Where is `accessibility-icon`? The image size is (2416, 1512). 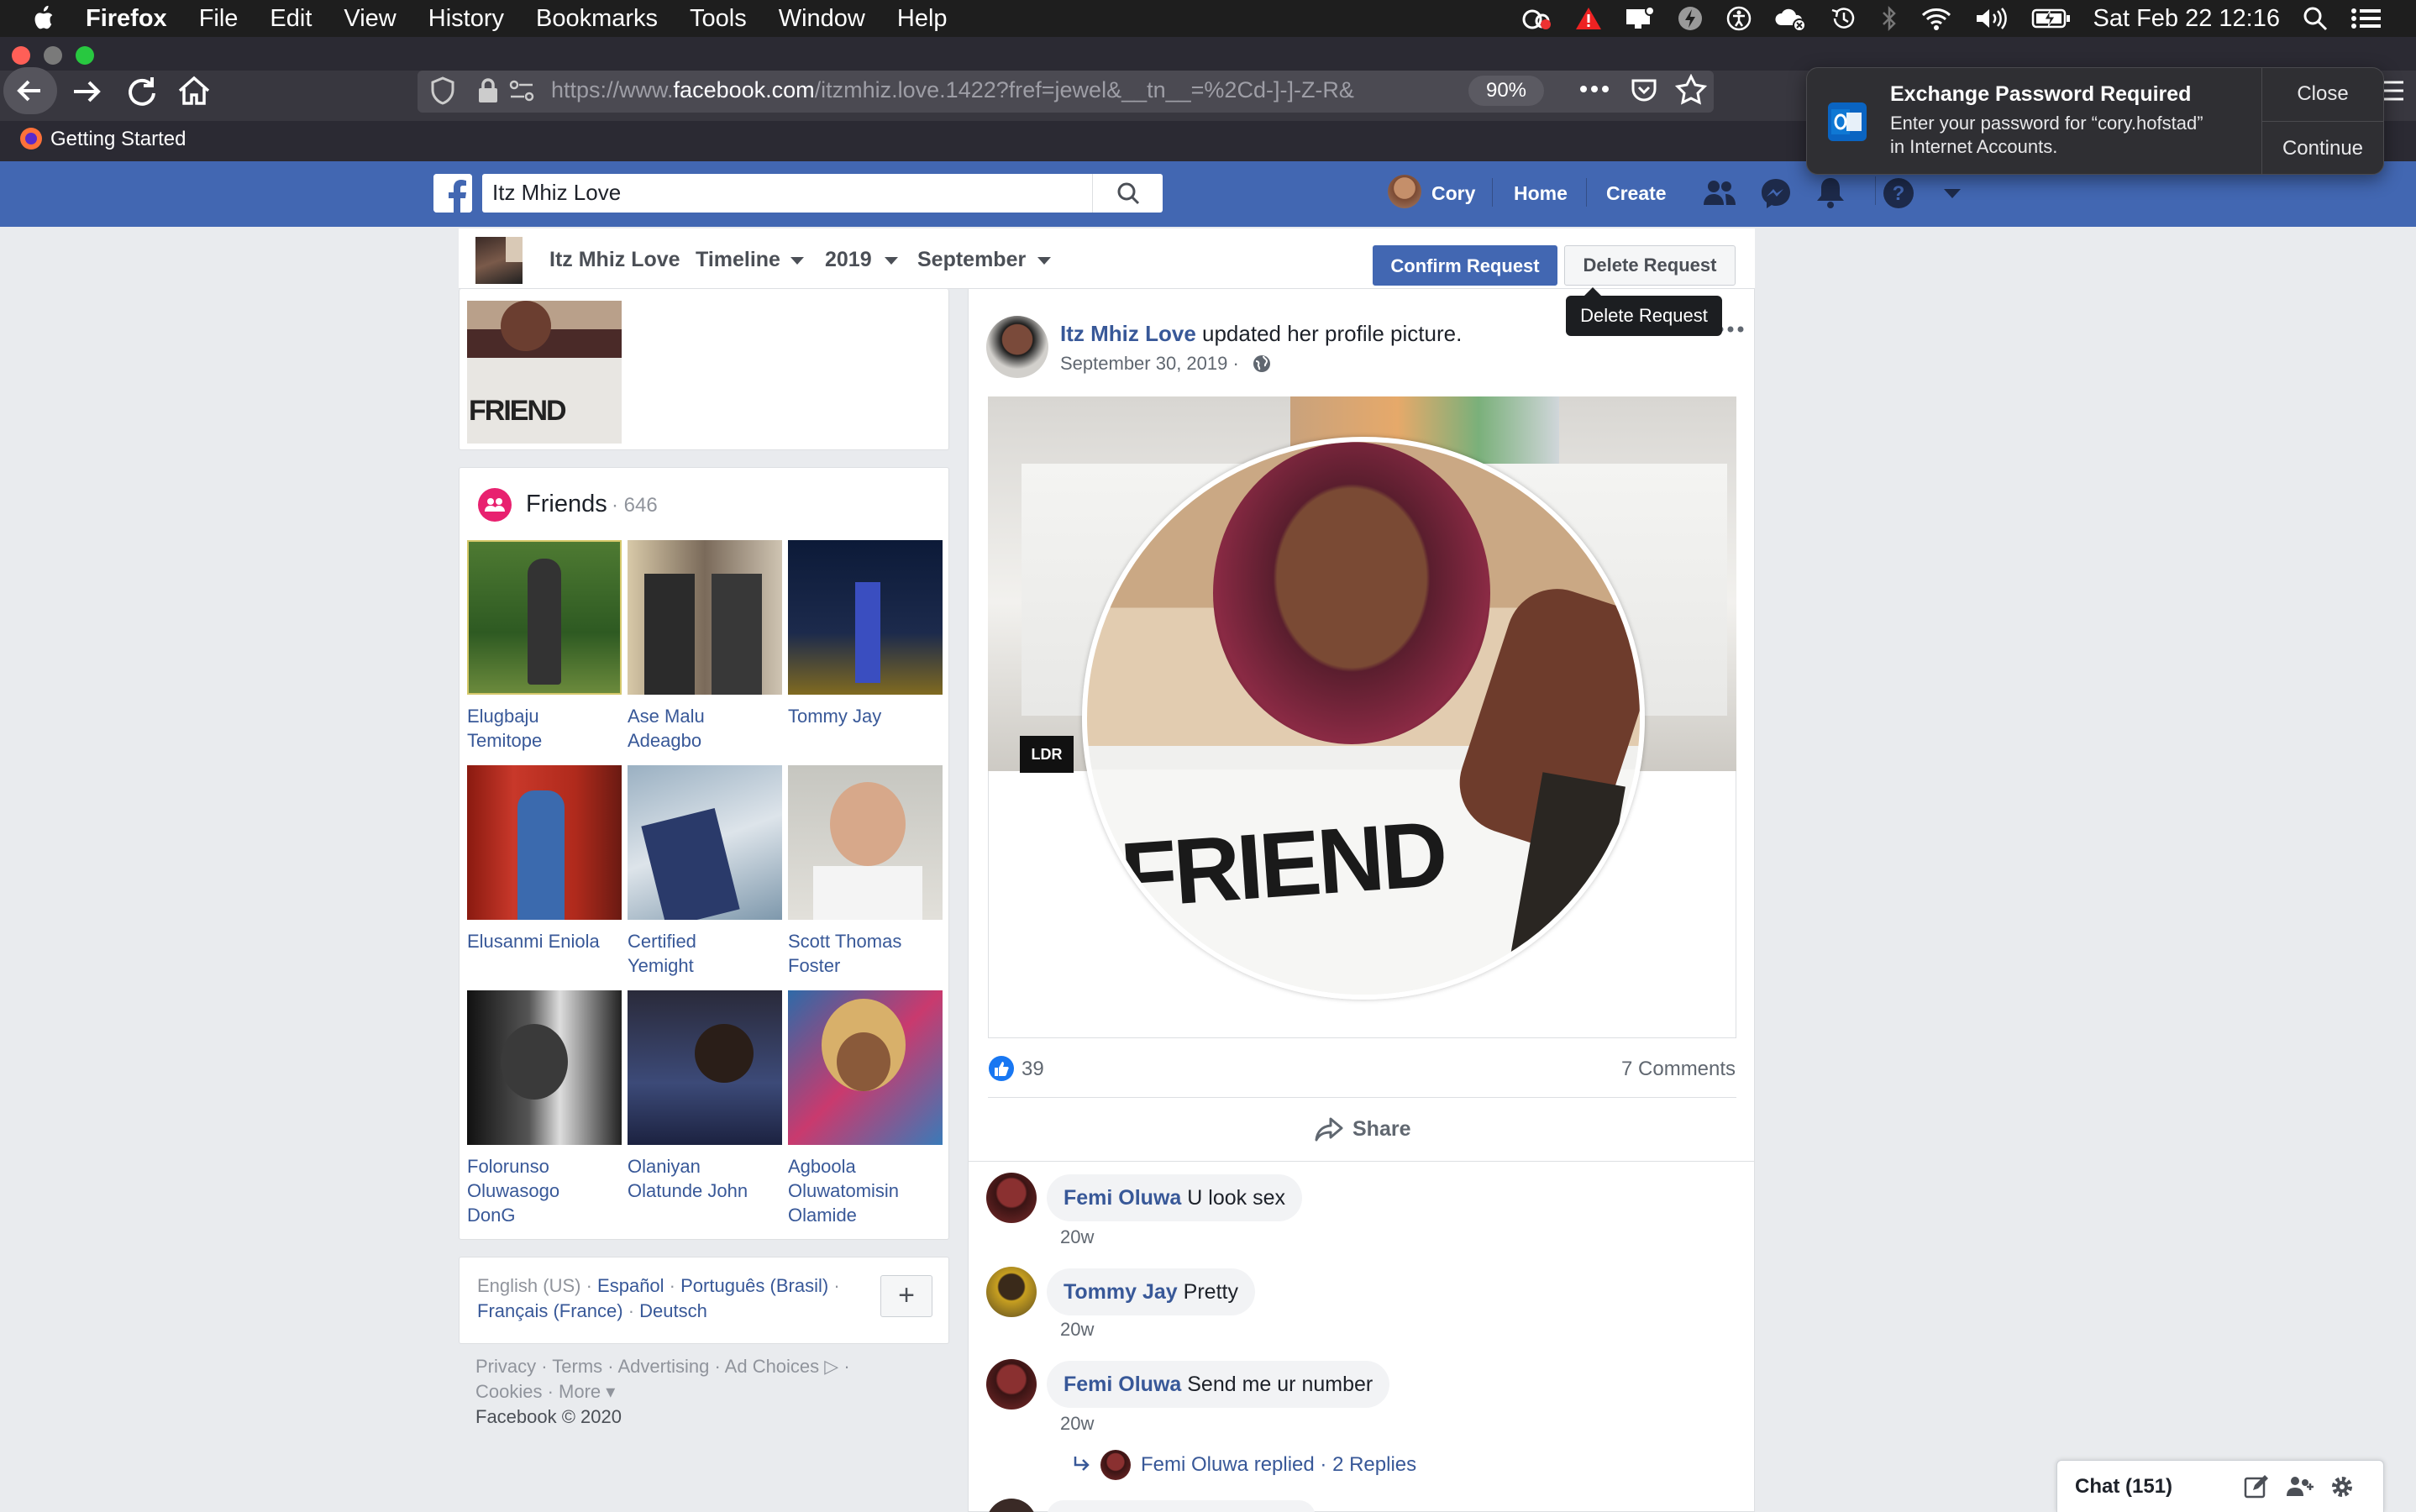
accessibility-icon is located at coordinates (1739, 18).